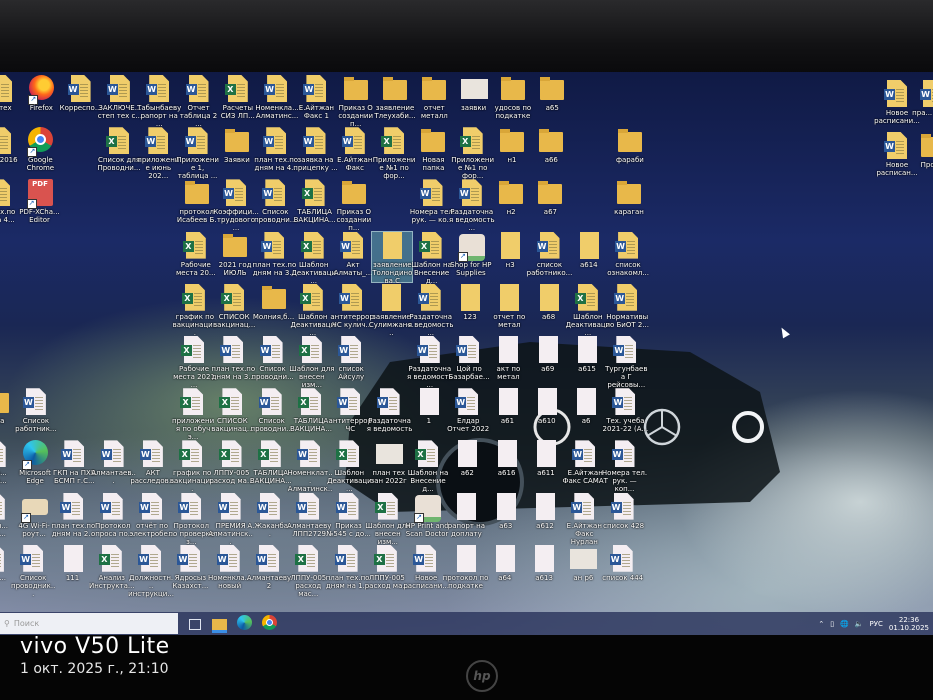  Describe the element at coordinates (622, 569) in the screenshot. I see `desktop-icon: Wсписок 444` at that location.